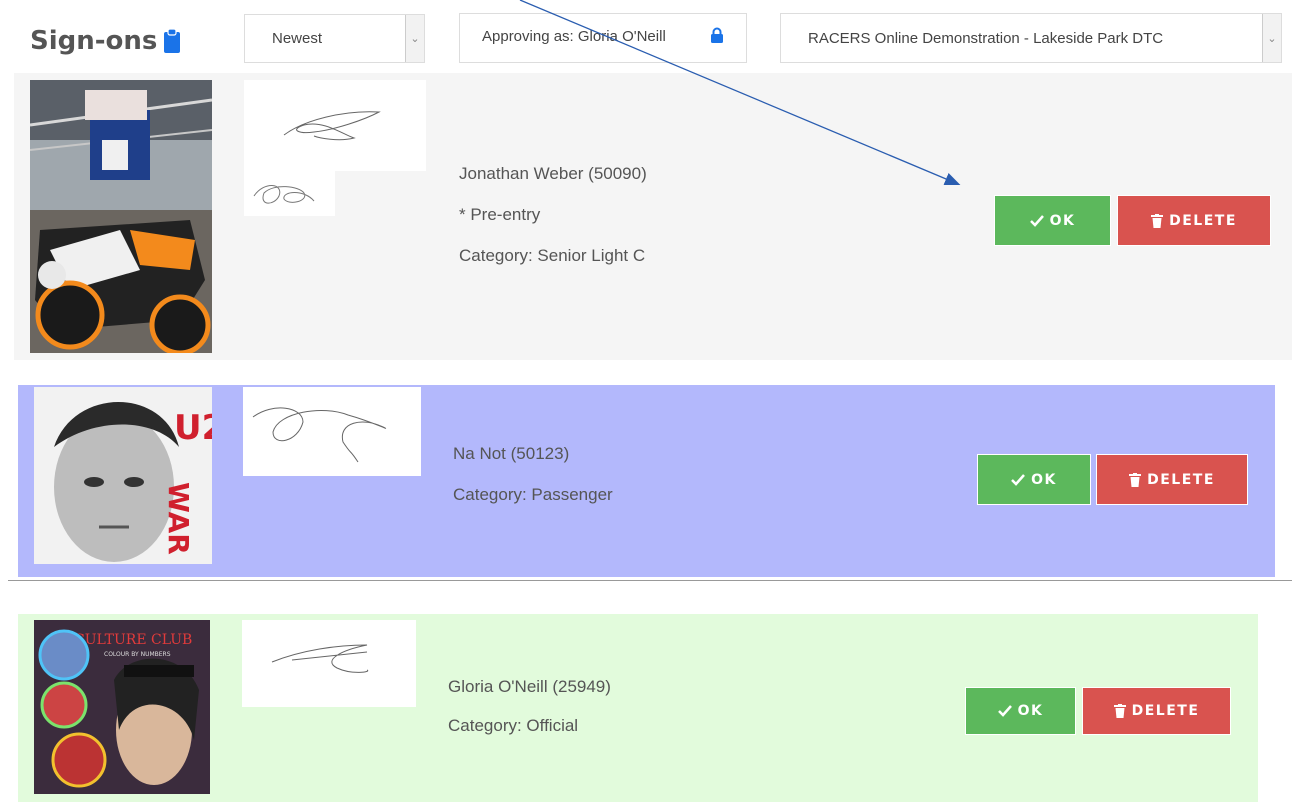  What do you see at coordinates (334, 38) in the screenshot?
I see `sort-select: Newest ⌄` at bounding box center [334, 38].